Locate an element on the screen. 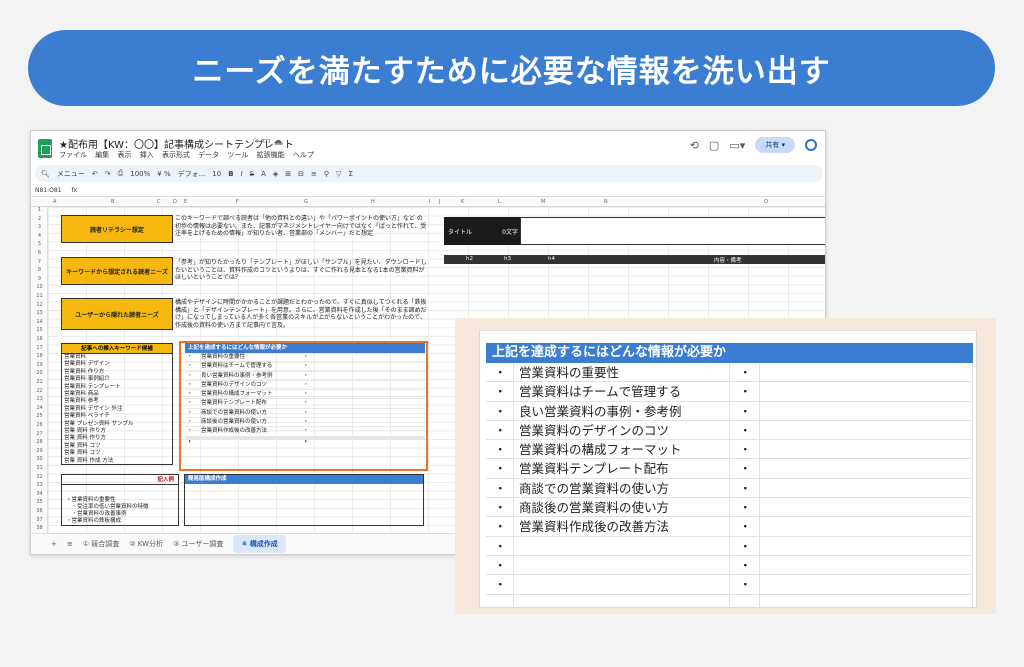  row-number: 32 is located at coordinates (39, 477).